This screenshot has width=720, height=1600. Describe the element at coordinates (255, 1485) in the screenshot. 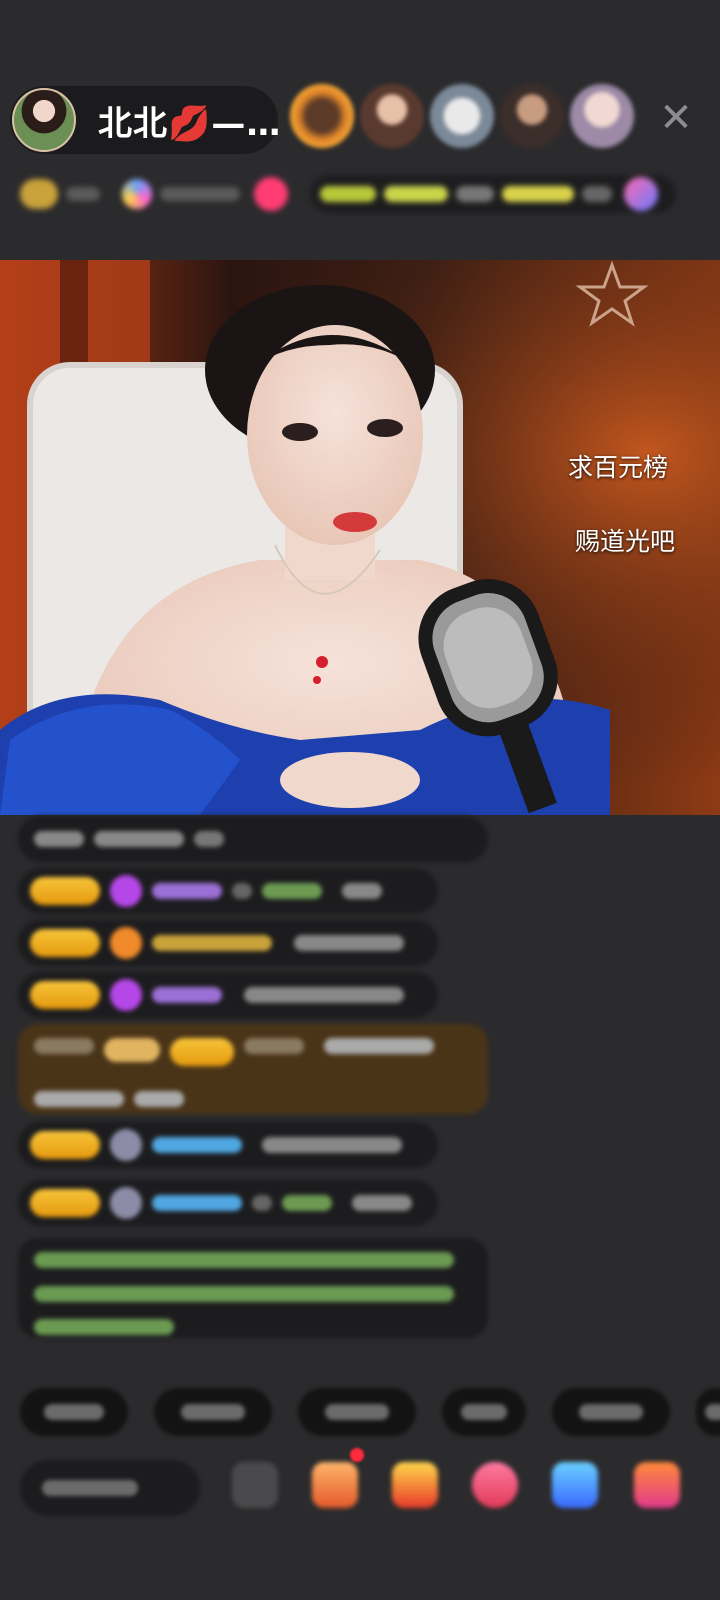

I see `box-icon` at that location.